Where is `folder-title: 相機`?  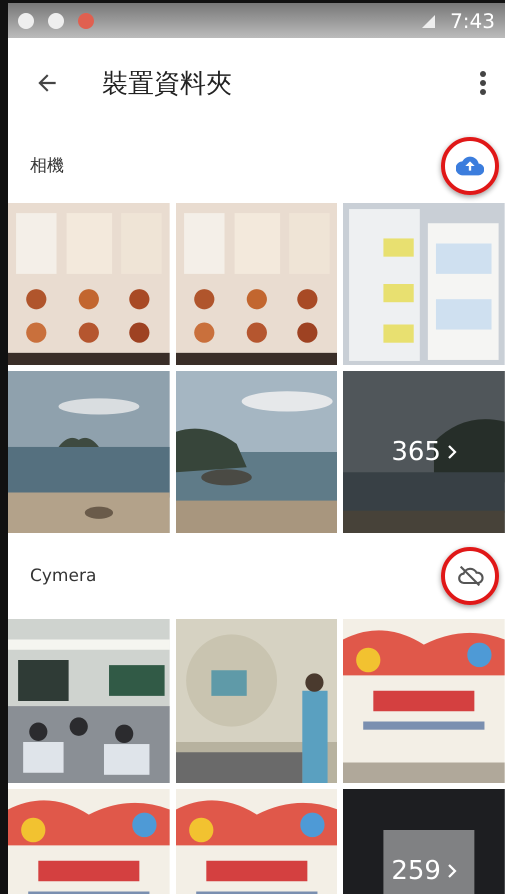
folder-title: 相機 is located at coordinates (47, 166).